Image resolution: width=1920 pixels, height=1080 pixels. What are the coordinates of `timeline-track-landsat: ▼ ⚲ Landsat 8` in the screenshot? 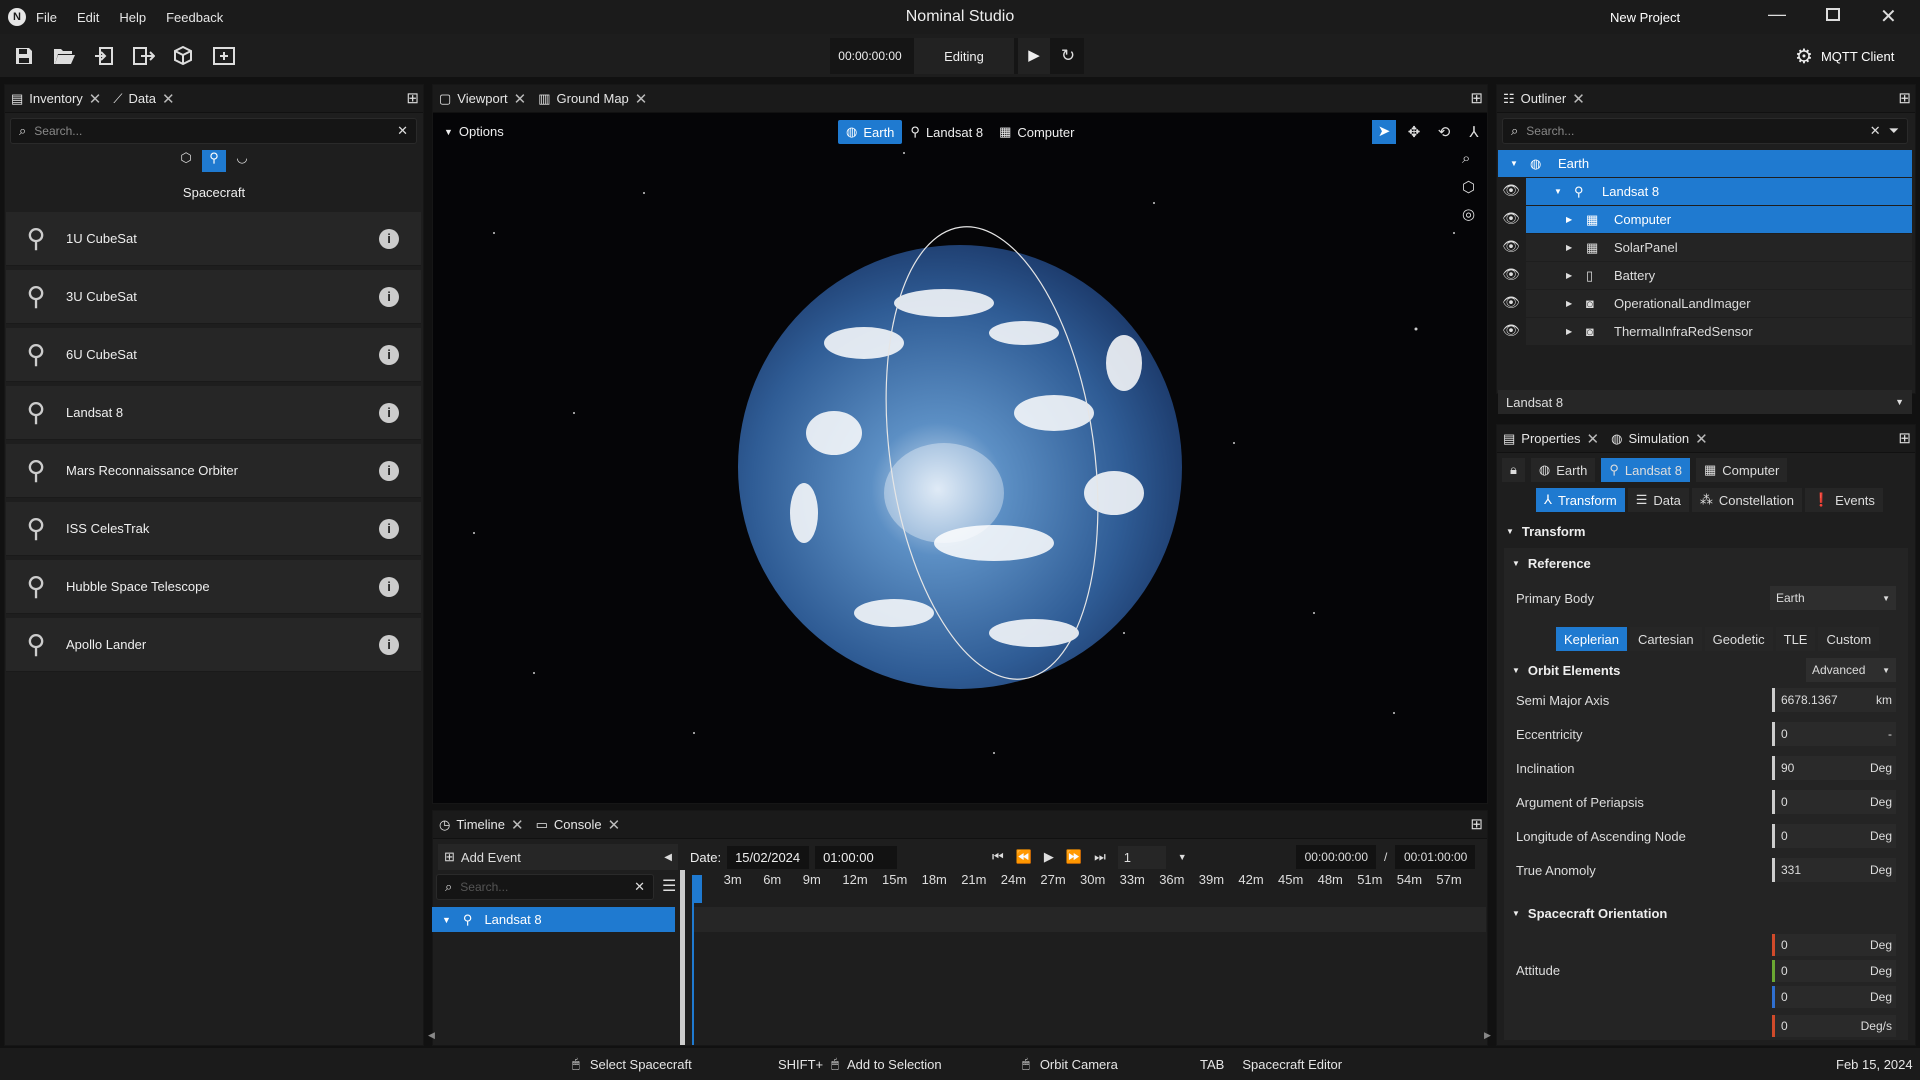 It's located at (553, 919).